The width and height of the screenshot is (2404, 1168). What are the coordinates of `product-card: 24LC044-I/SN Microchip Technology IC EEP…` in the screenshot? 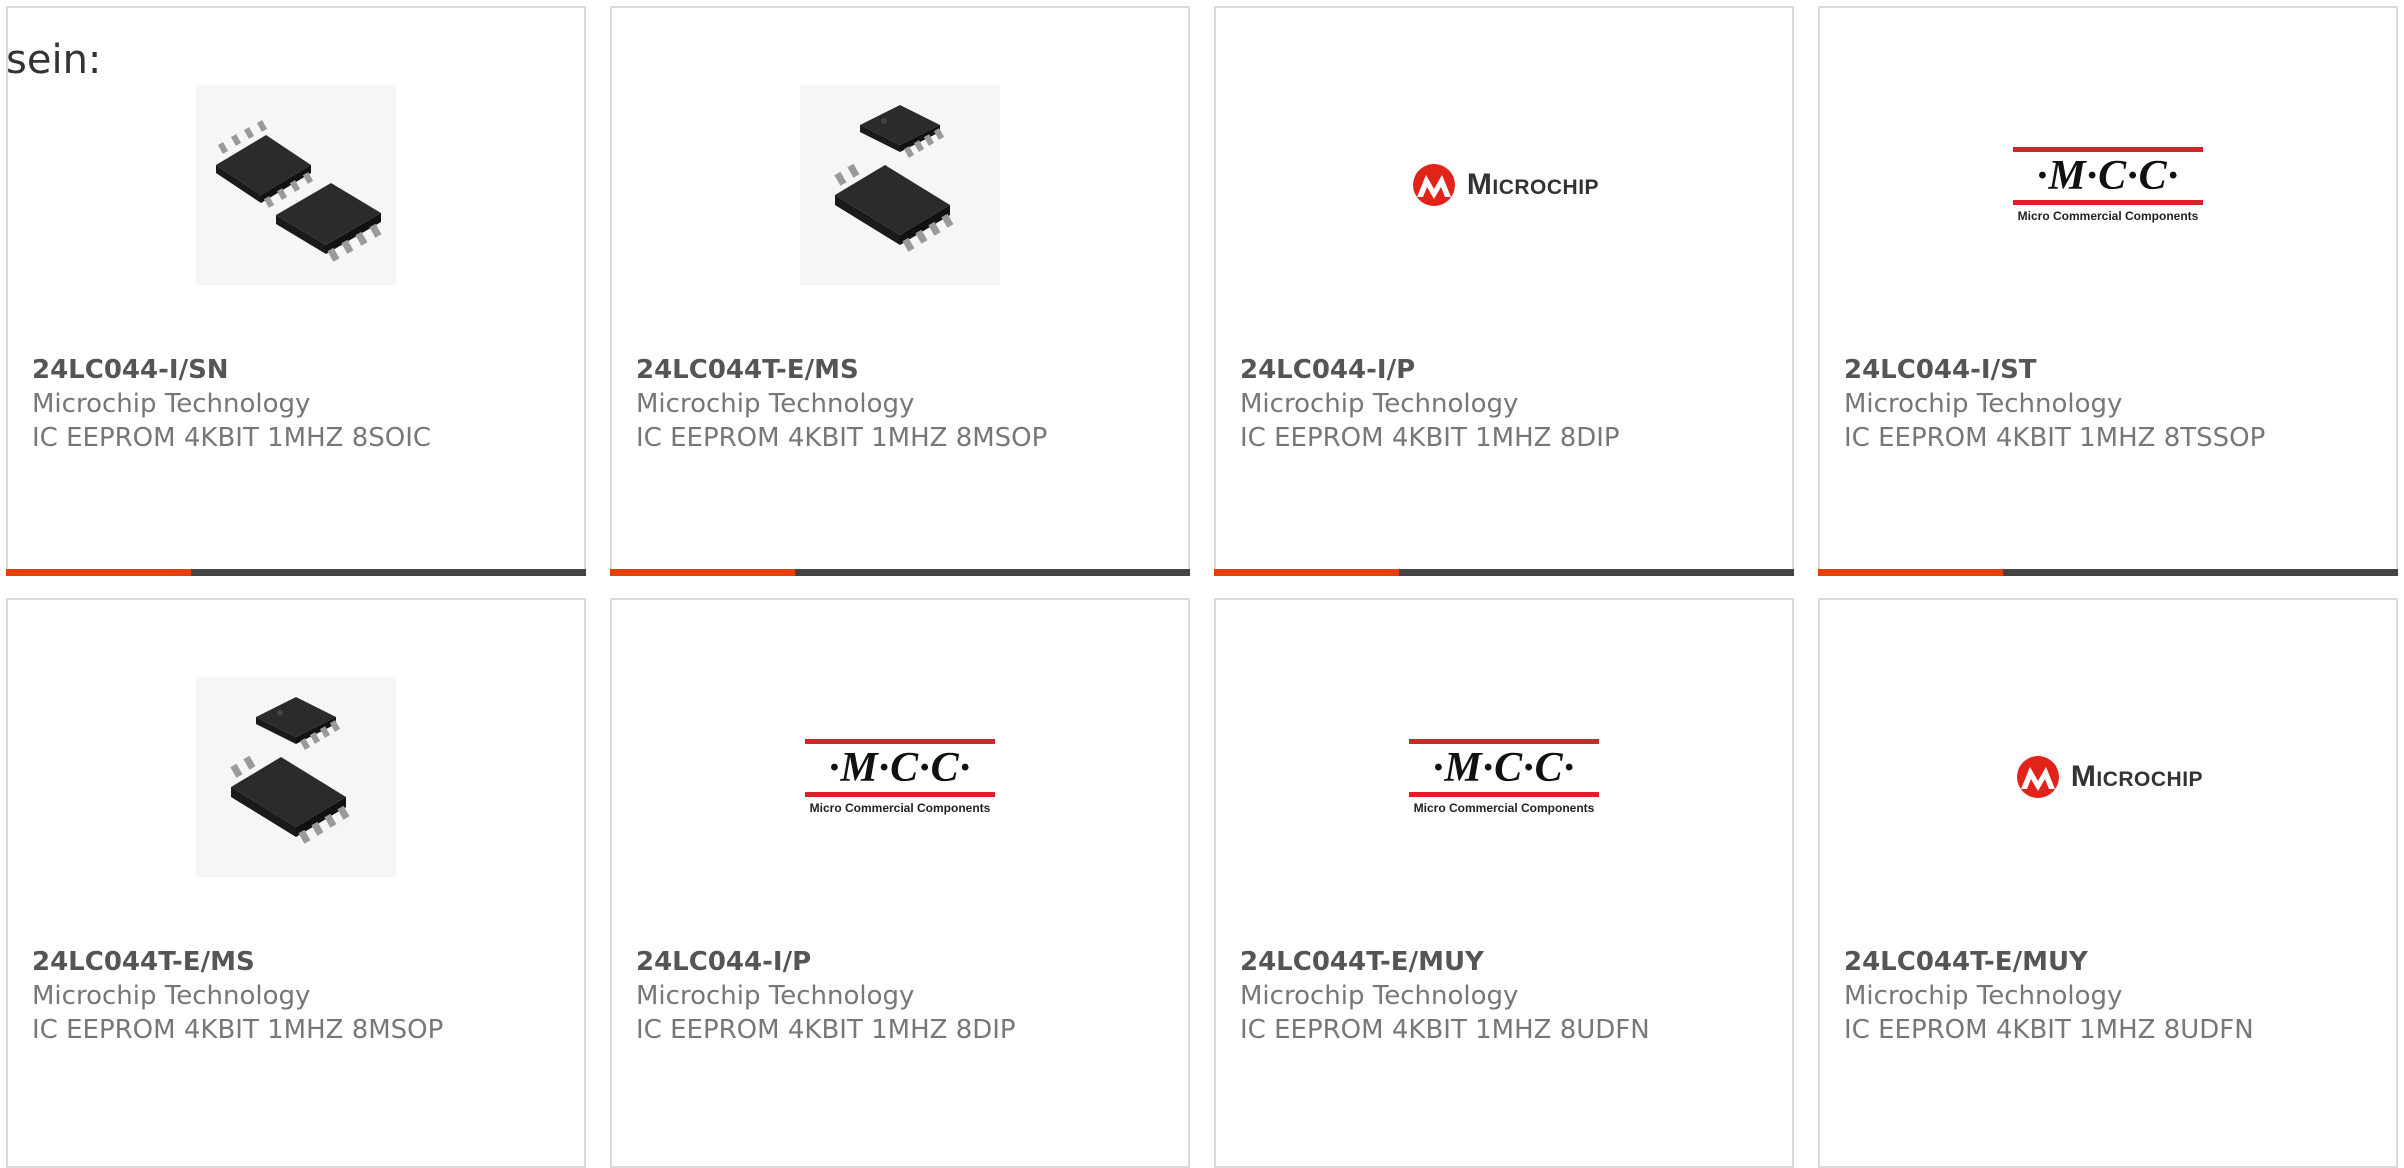 It's located at (296, 291).